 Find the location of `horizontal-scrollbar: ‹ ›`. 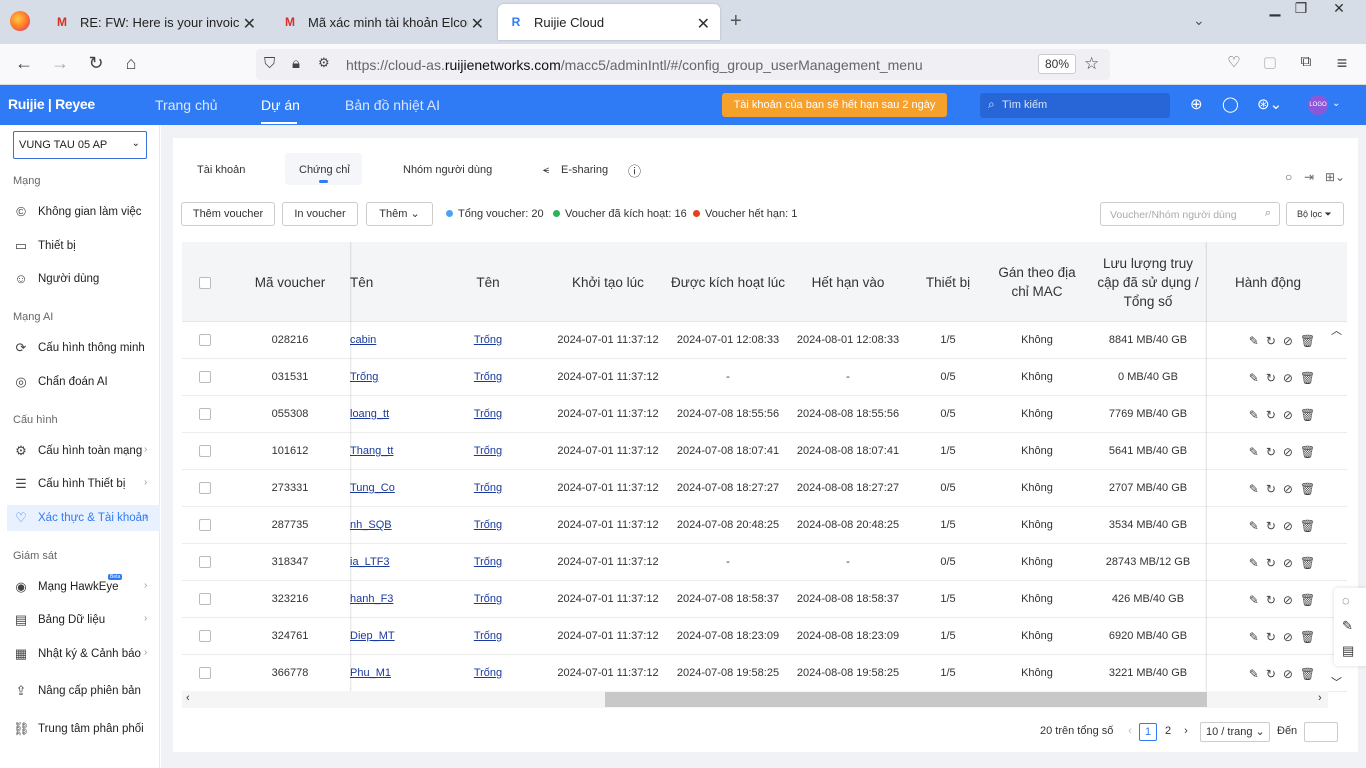

horizontal-scrollbar: ‹ › is located at coordinates (755, 699).